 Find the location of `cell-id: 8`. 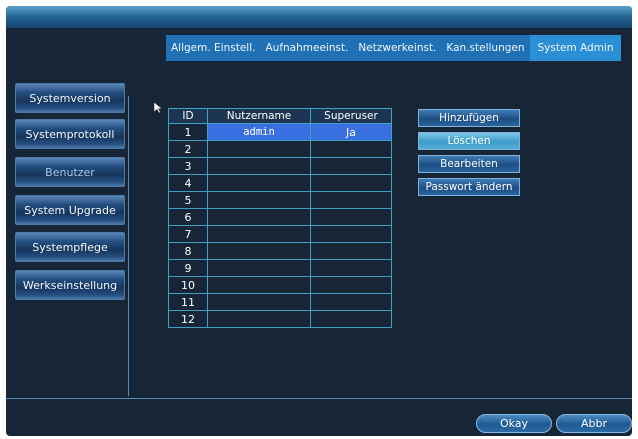

cell-id: 8 is located at coordinates (188, 251).